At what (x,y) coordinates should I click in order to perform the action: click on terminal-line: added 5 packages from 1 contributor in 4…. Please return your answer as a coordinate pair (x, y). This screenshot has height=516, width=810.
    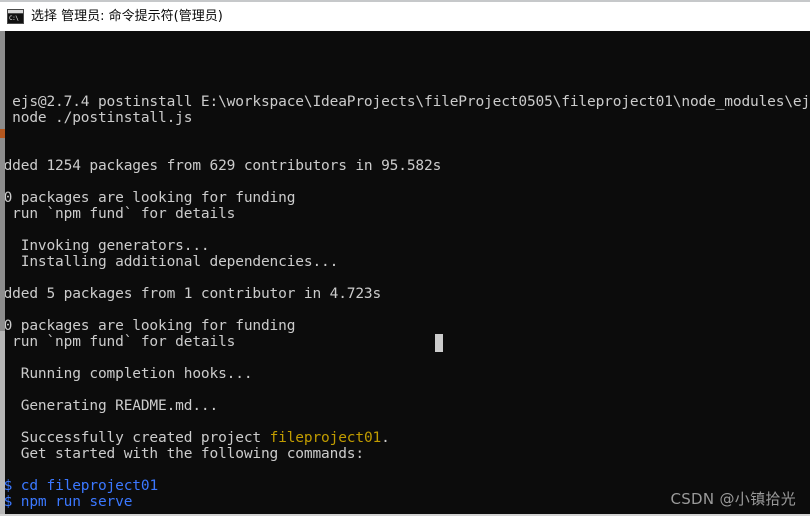
    Looking at the image, I should click on (405, 294).